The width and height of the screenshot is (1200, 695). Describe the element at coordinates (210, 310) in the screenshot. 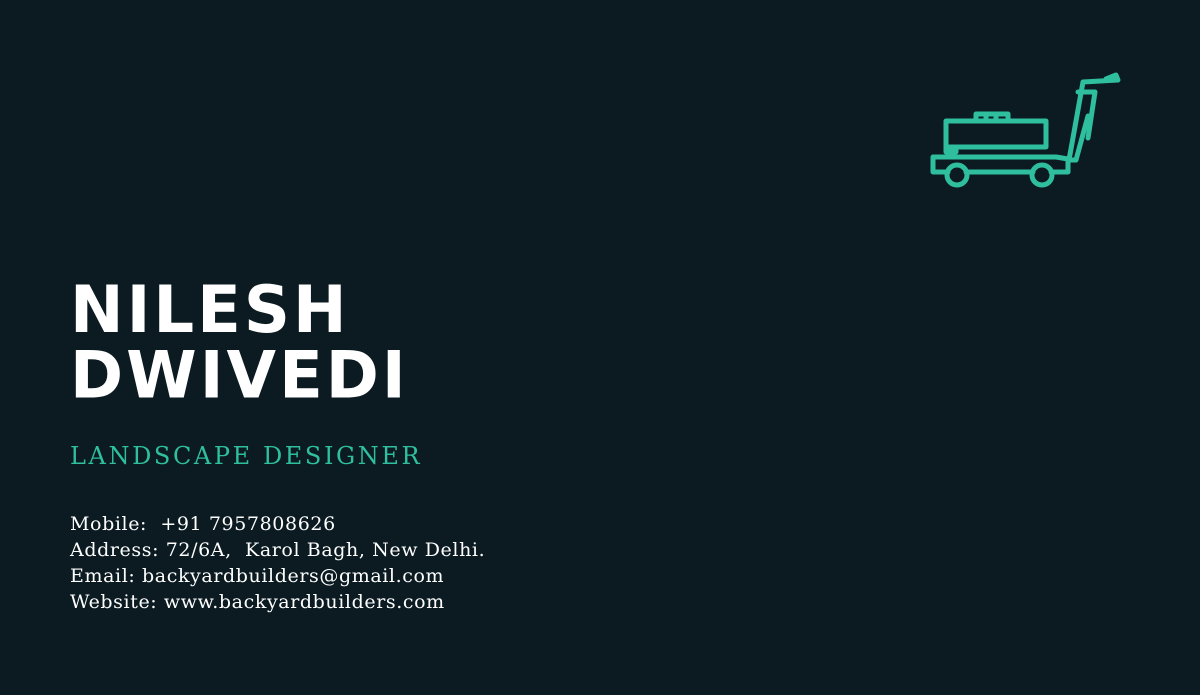

I see `first-name: NILESH` at that location.